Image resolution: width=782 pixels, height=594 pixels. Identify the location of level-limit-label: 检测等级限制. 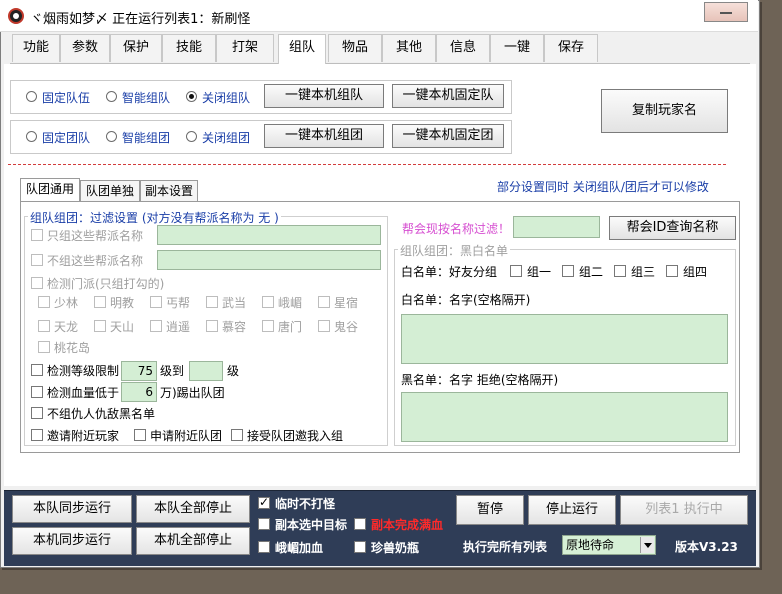
(83, 371).